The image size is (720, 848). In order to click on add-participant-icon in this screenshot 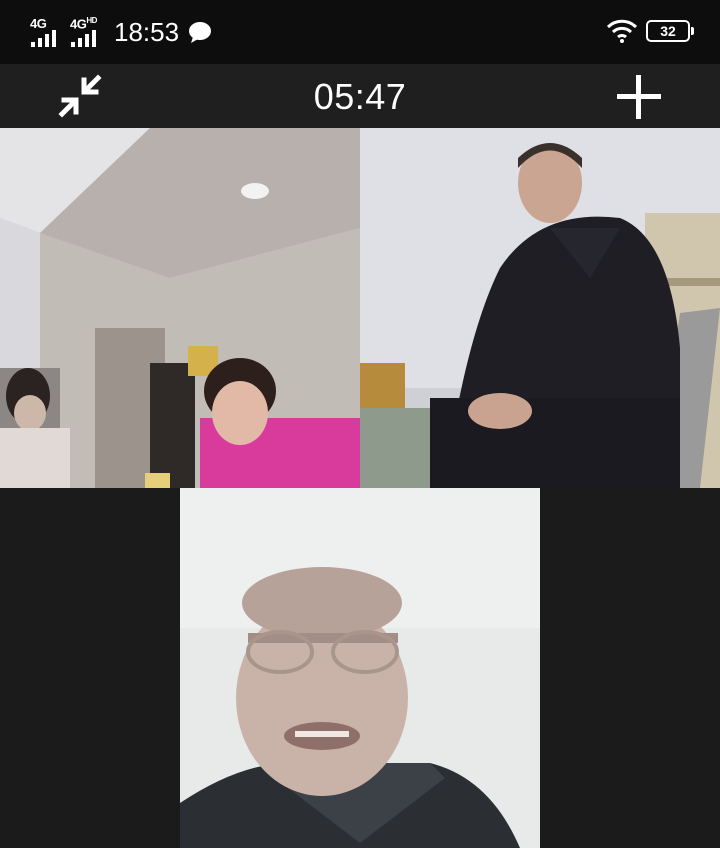, I will do `click(639, 97)`.